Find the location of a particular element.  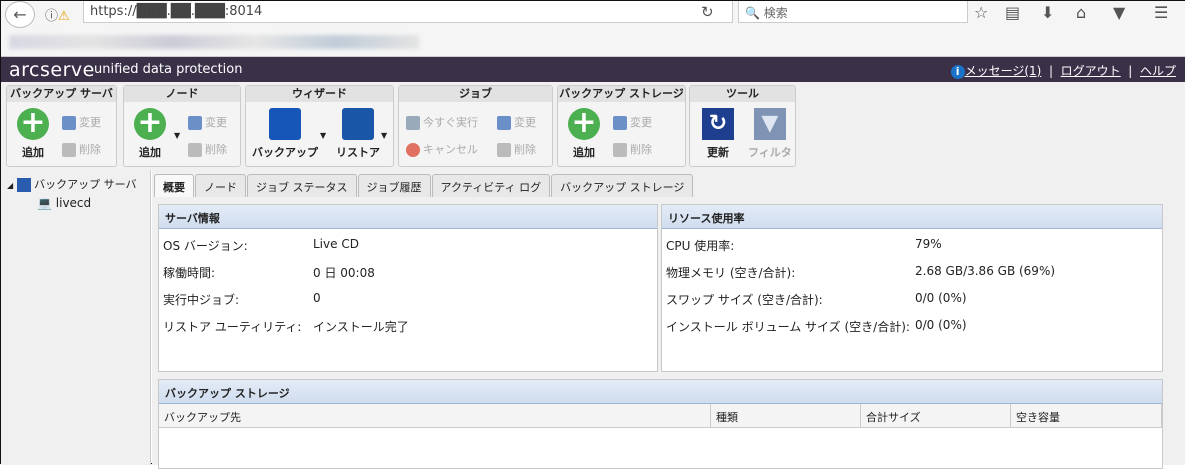

storage-table-header: バックアップ先 種類 合計サイズ 空き容量 is located at coordinates (660, 416).